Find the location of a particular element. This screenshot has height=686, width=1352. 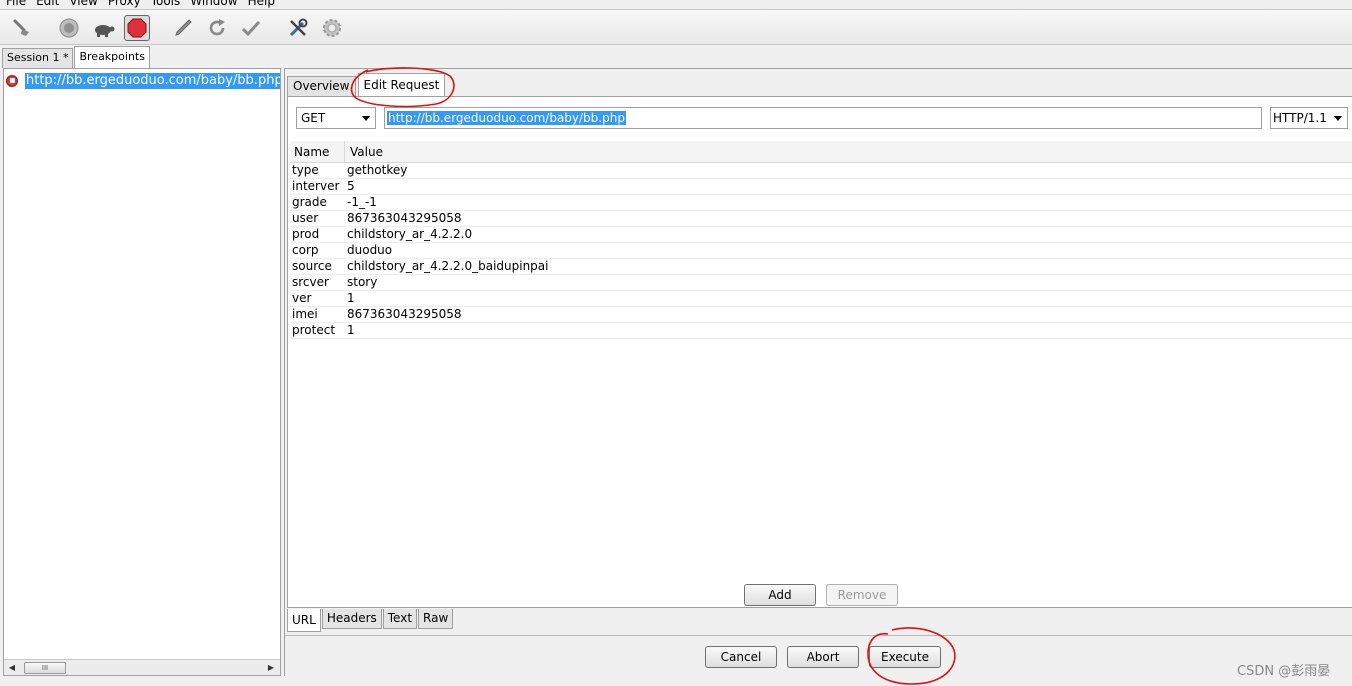

scroll-left-icon: ◀ is located at coordinates (12, 668).